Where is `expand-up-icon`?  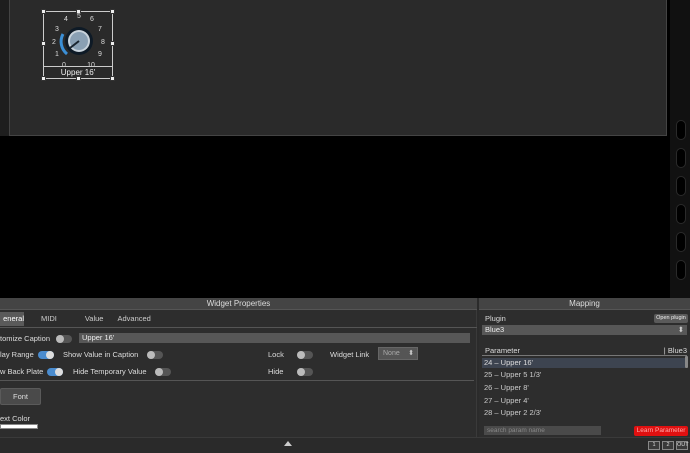
expand-up-icon is located at coordinates (288, 443).